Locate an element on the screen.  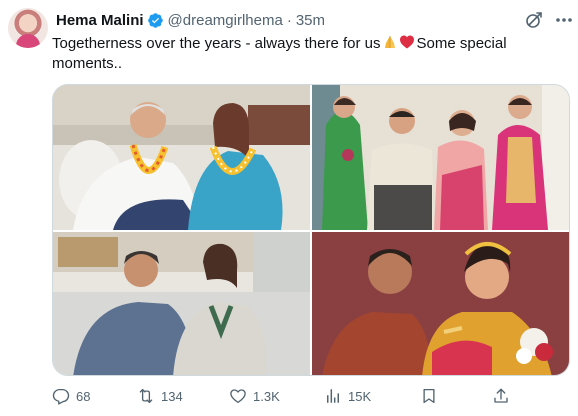
share-icon is located at coordinates (501, 395).